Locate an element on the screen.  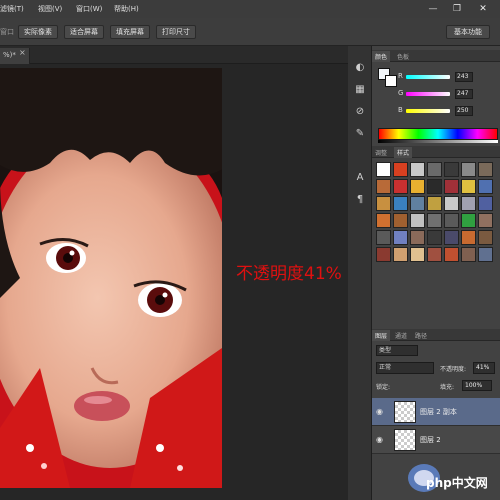
tab-channels: 通道 is located at coordinates (401, 335).